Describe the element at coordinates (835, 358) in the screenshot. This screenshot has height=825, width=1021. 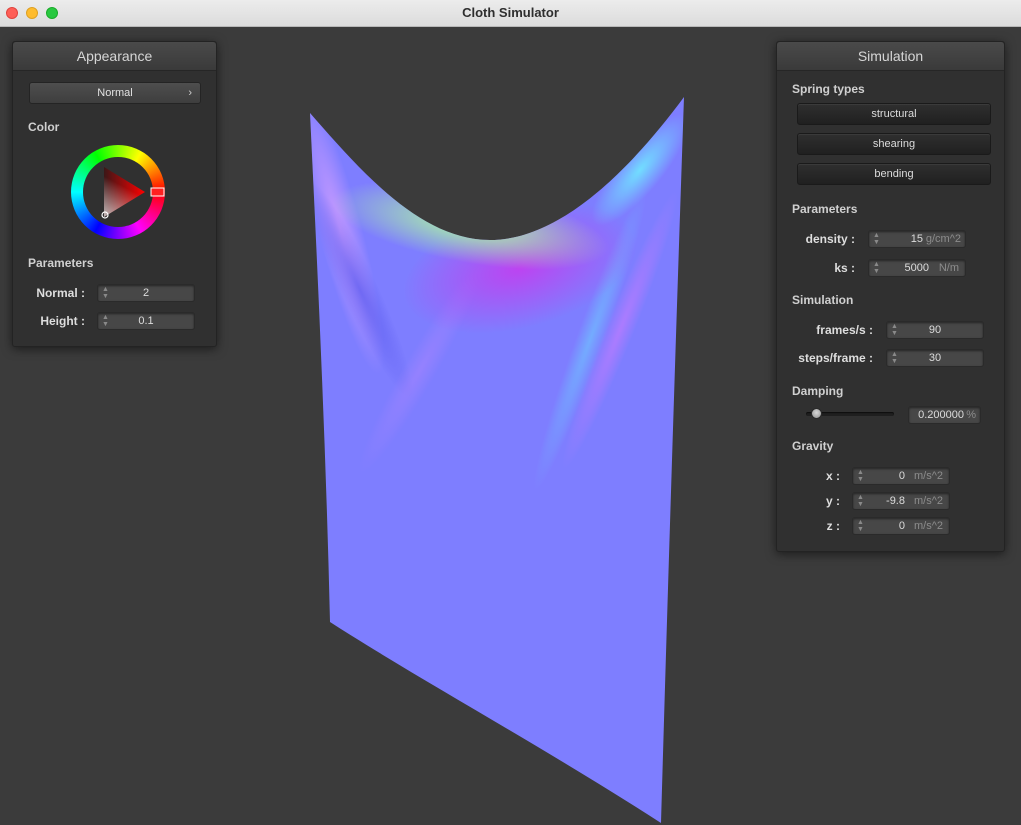
I see `steps-per-frame-label: steps/frame :` at that location.